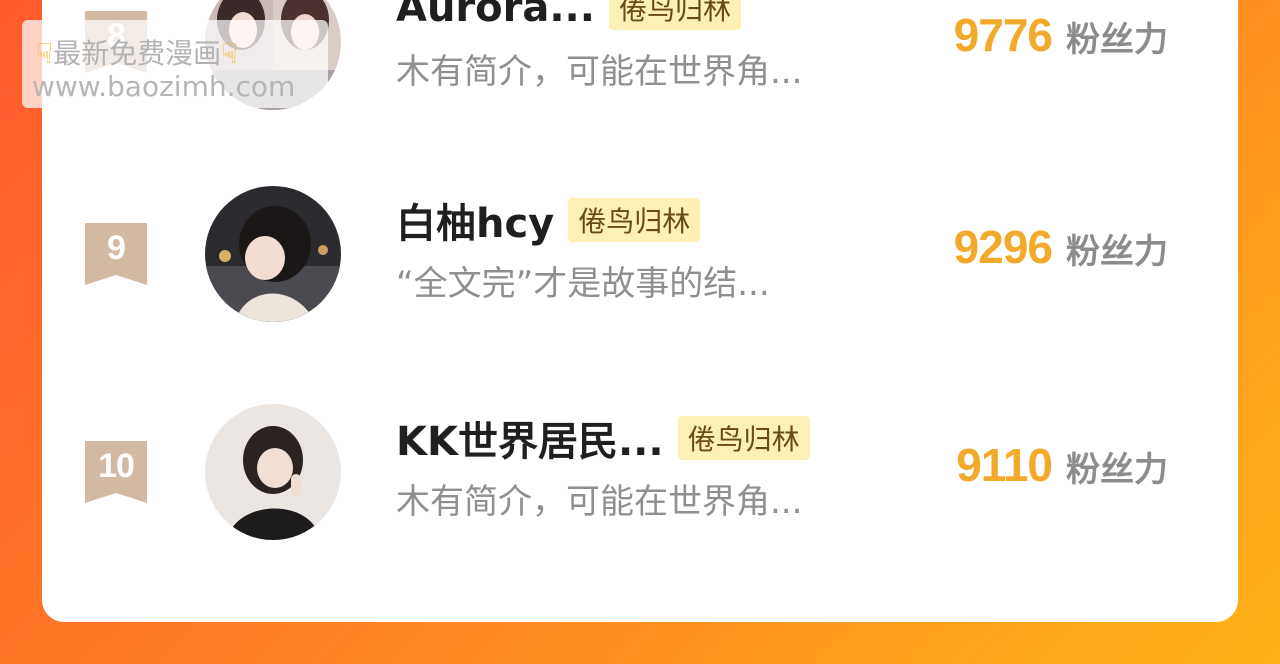  What do you see at coordinates (1004, 465) in the screenshot?
I see `fans-count: 9110` at bounding box center [1004, 465].